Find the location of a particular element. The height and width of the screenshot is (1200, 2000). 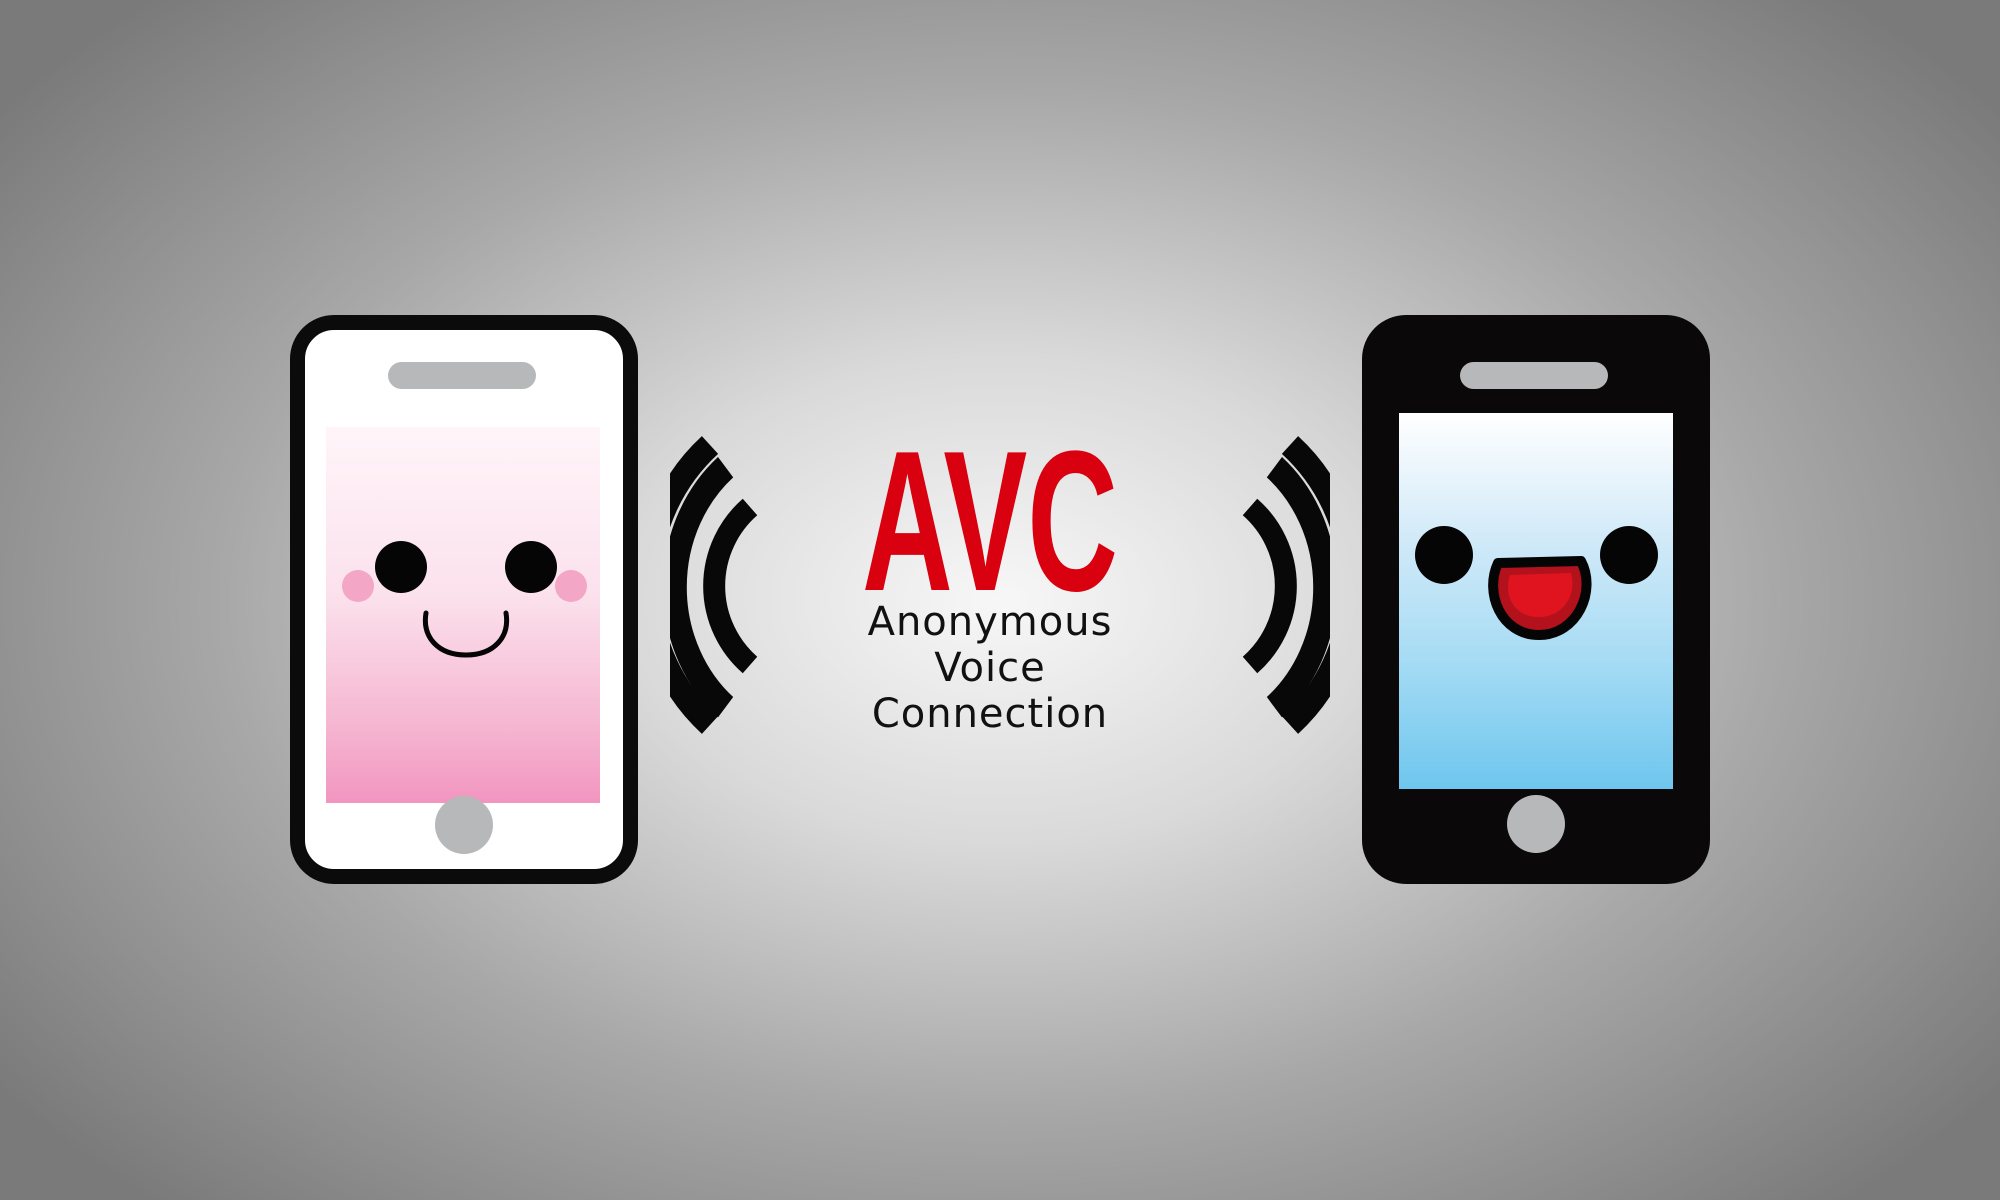

logo-line-voice: Voice is located at coordinates (990, 668).